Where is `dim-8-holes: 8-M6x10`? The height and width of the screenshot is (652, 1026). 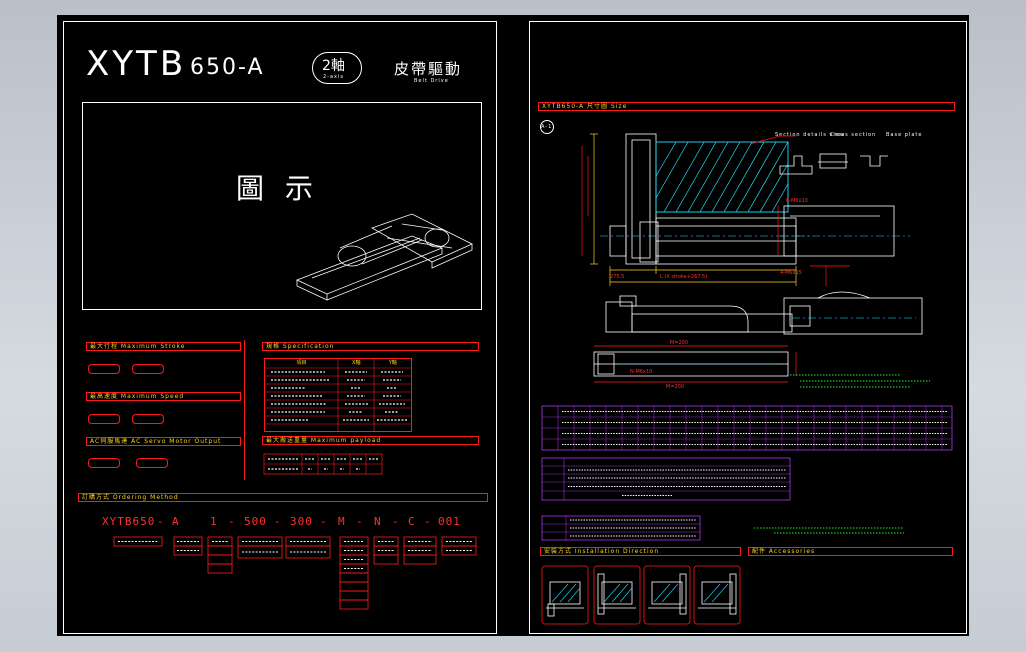 dim-8-holes: 8-M6x10 is located at coordinates (797, 201).